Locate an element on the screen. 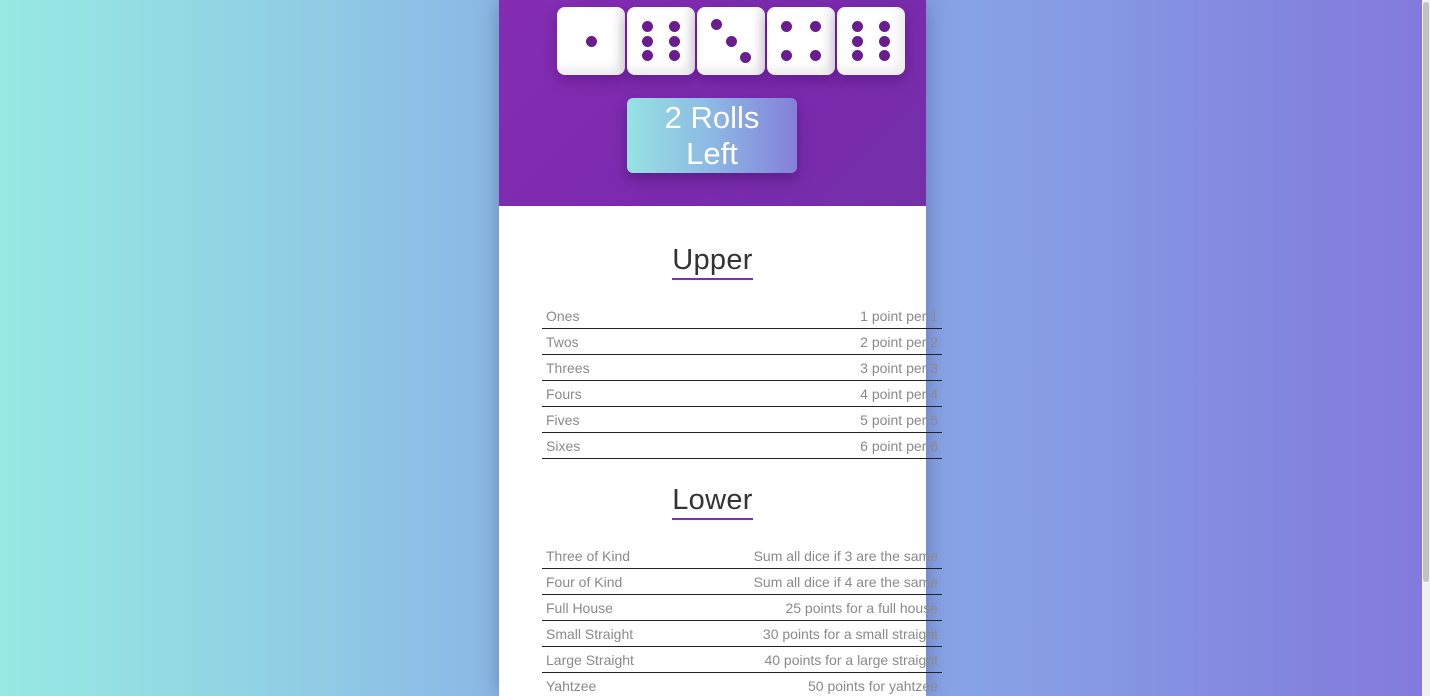  score-row-fives: Fives 5 point per 5 is located at coordinates (742, 419).